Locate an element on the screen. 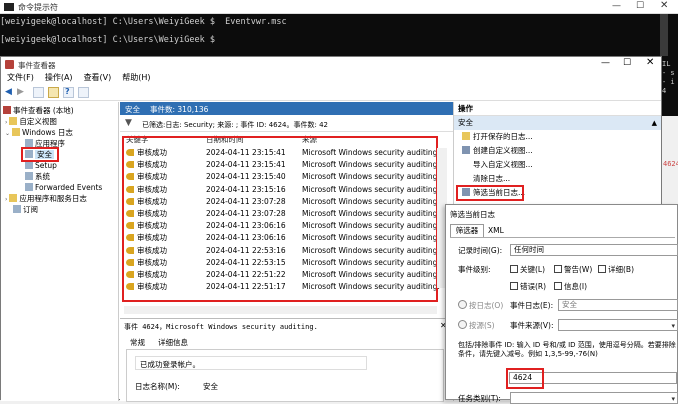 This screenshot has height=404, width=678. tree-item-subscriptions: 订阅 is located at coordinates (59, 209).